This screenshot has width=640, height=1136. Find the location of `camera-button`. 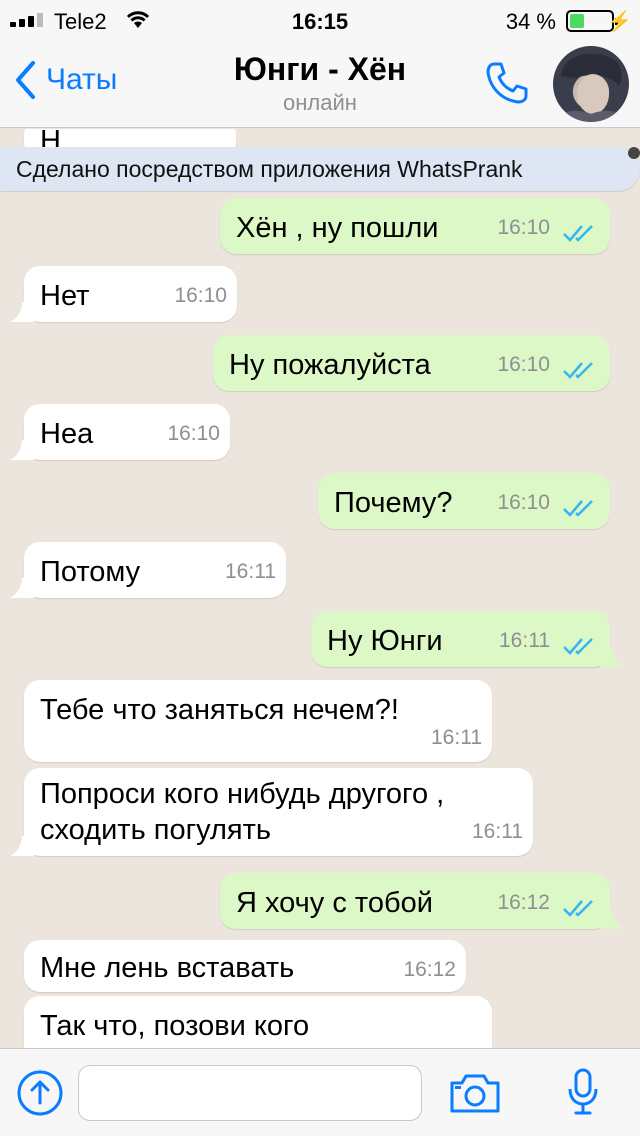

camera-button is located at coordinates (475, 1095).